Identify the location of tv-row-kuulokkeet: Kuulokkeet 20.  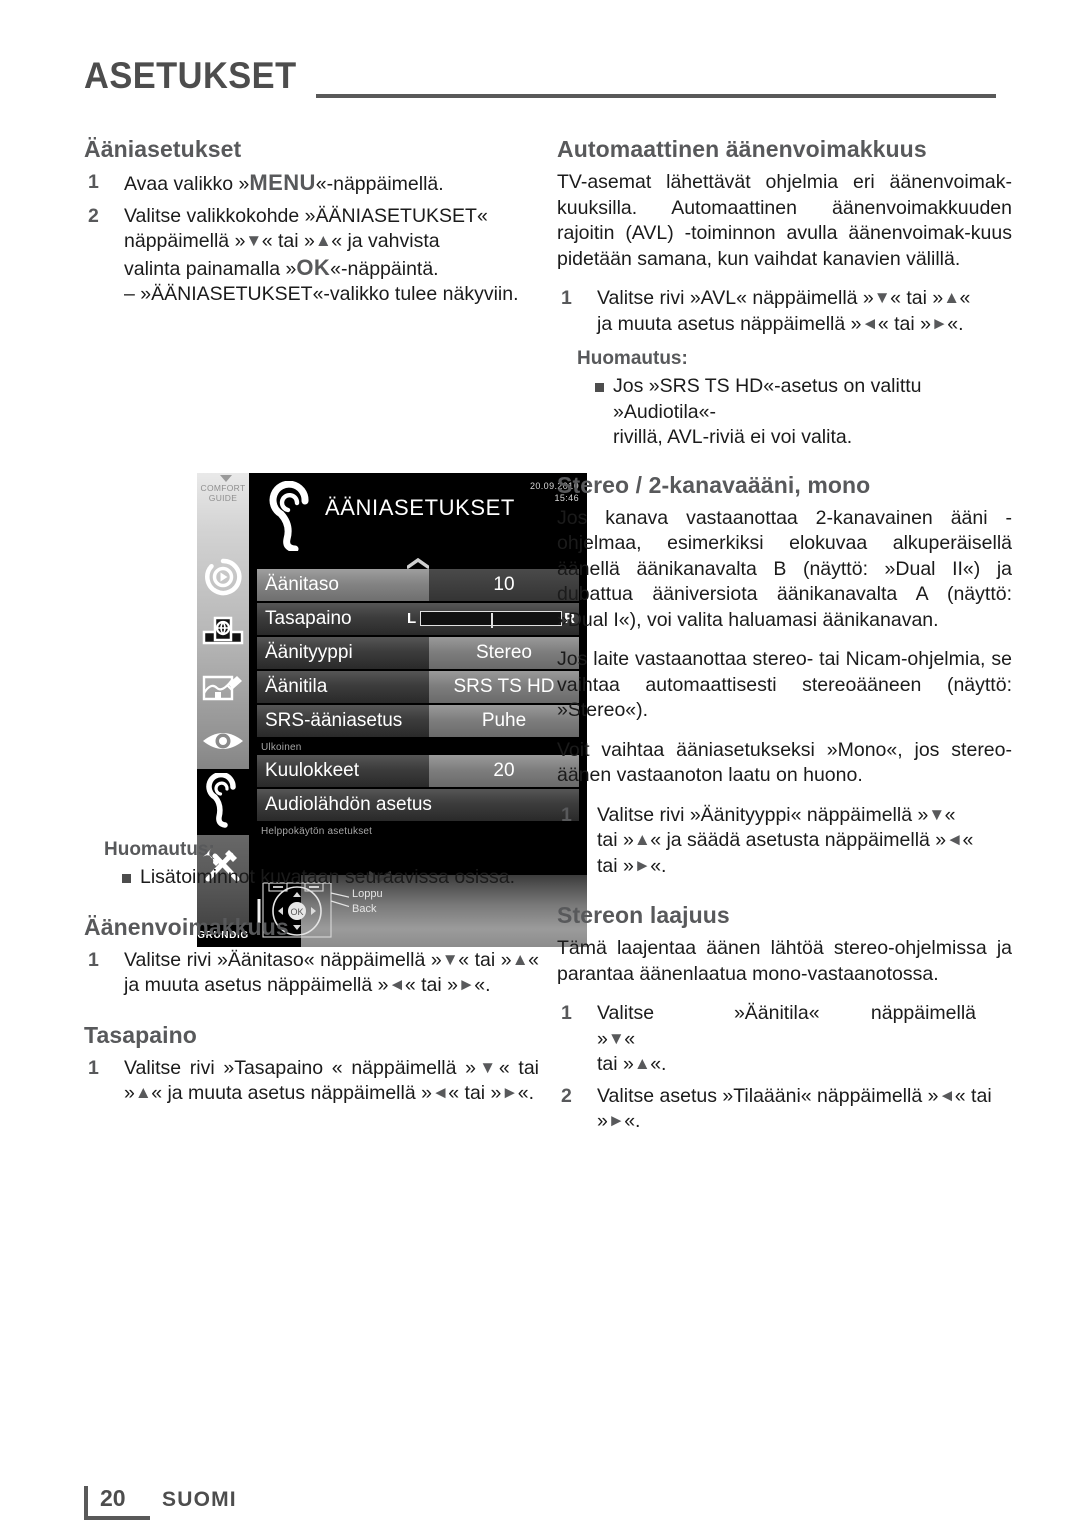
(418, 771).